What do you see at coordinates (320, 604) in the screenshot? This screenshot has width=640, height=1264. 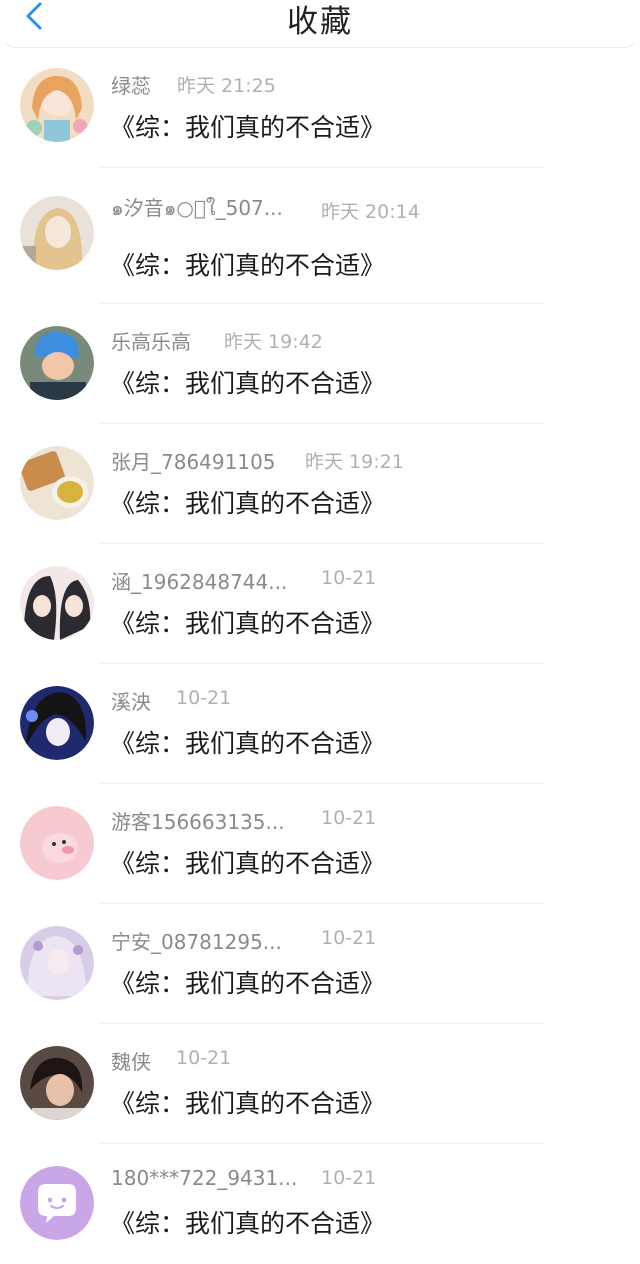 I see `list-item: 涵_1962848744... 10-21 《综：我们真的不合适》` at bounding box center [320, 604].